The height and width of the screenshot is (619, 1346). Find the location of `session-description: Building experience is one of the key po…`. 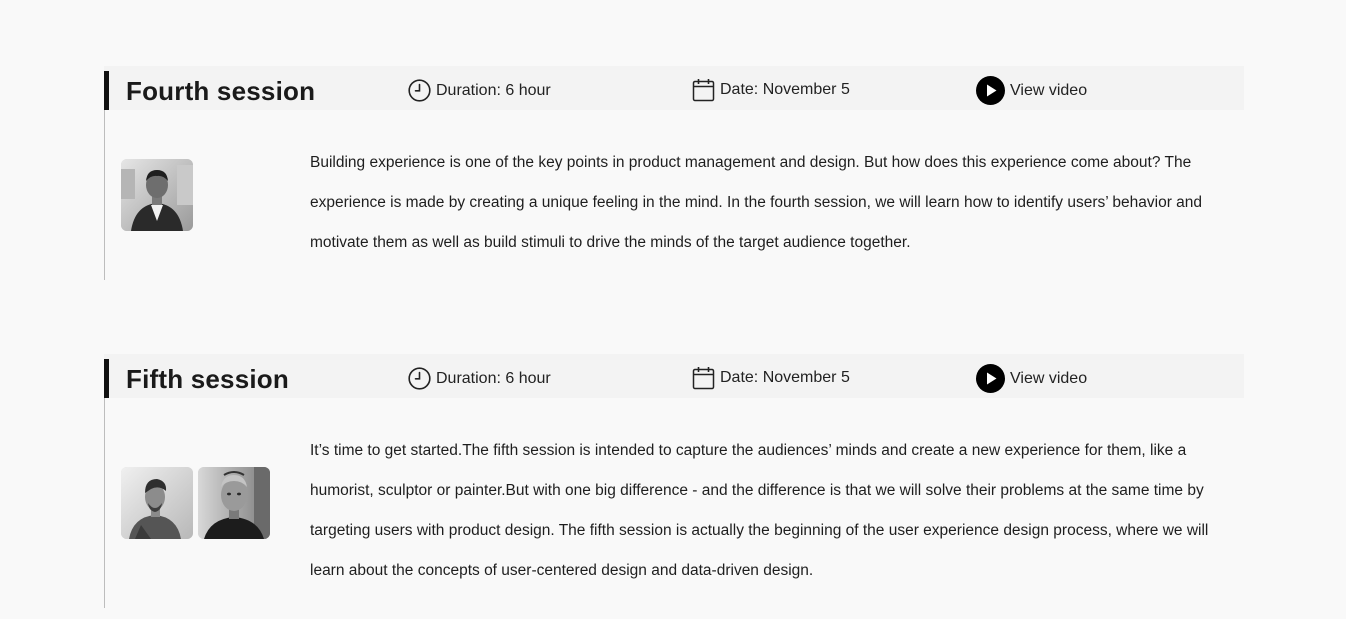

session-description: Building experience is one of the key po… is located at coordinates (756, 202).